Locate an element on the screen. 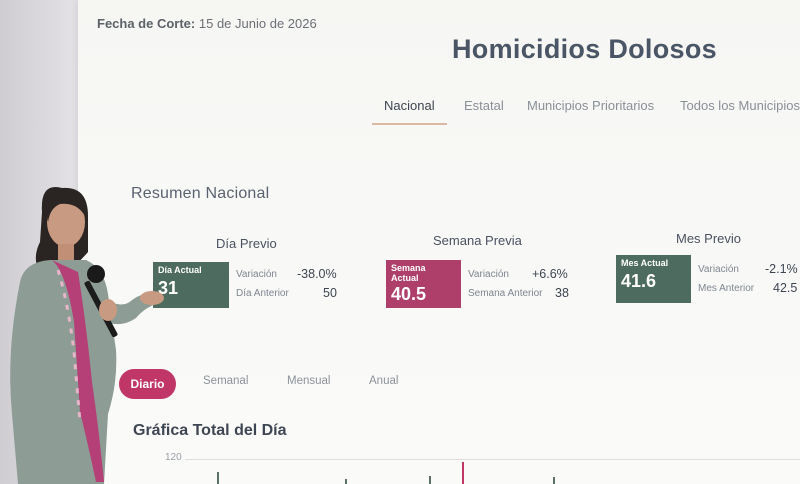 Image resolution: width=800 pixels, height=484 pixels. chart-gridline is located at coordinates (492, 459).